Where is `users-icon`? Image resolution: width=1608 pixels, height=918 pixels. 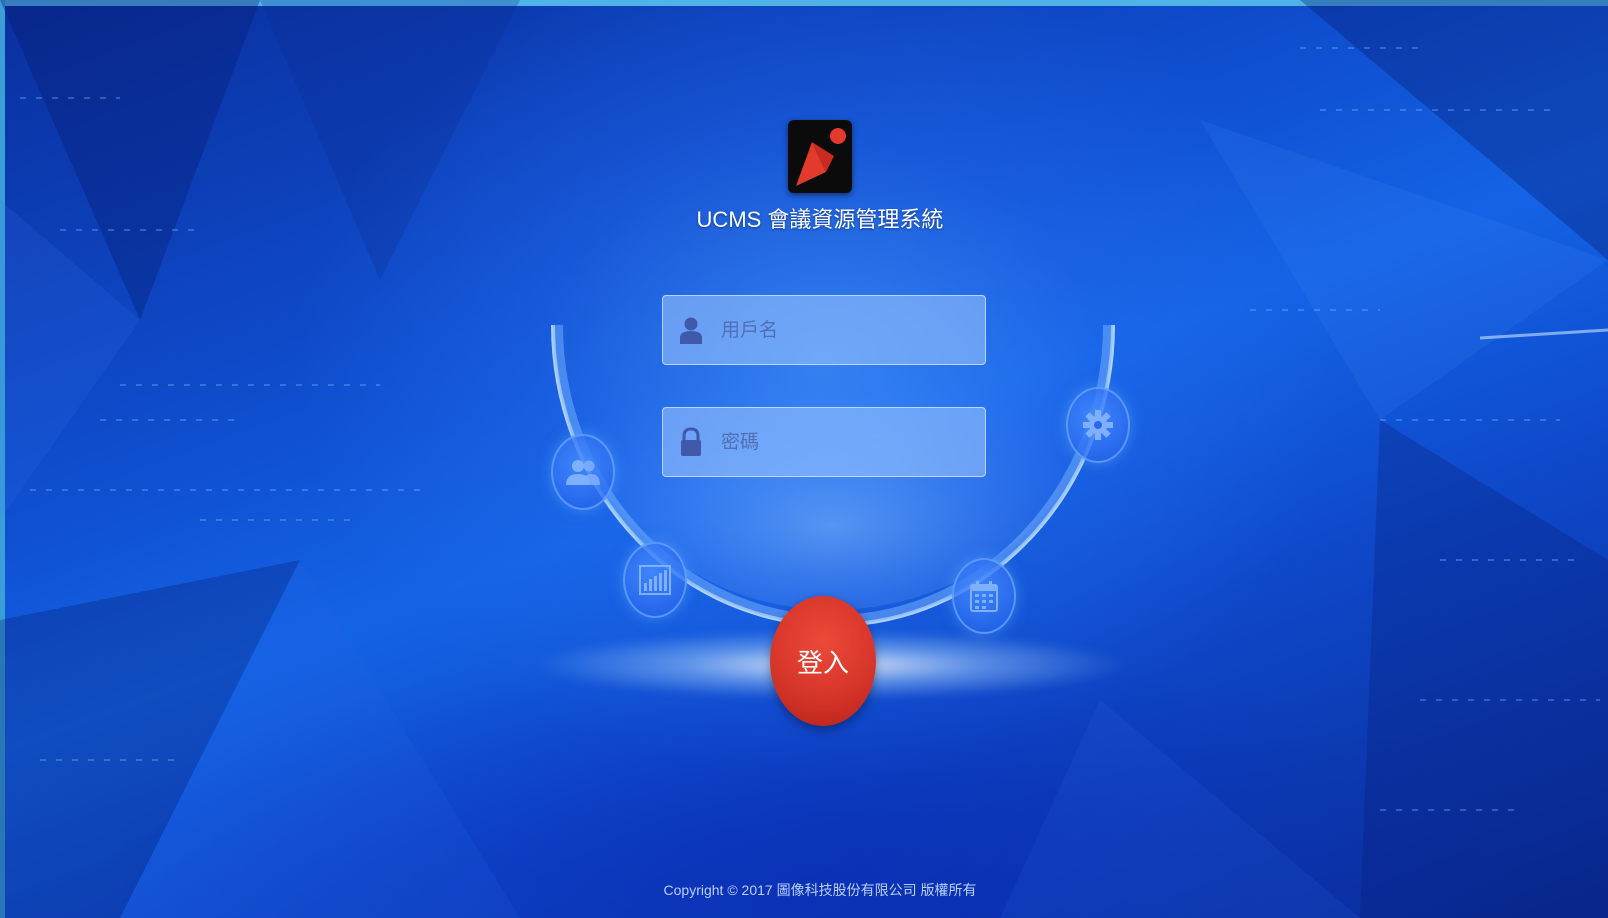
users-icon is located at coordinates (583, 472).